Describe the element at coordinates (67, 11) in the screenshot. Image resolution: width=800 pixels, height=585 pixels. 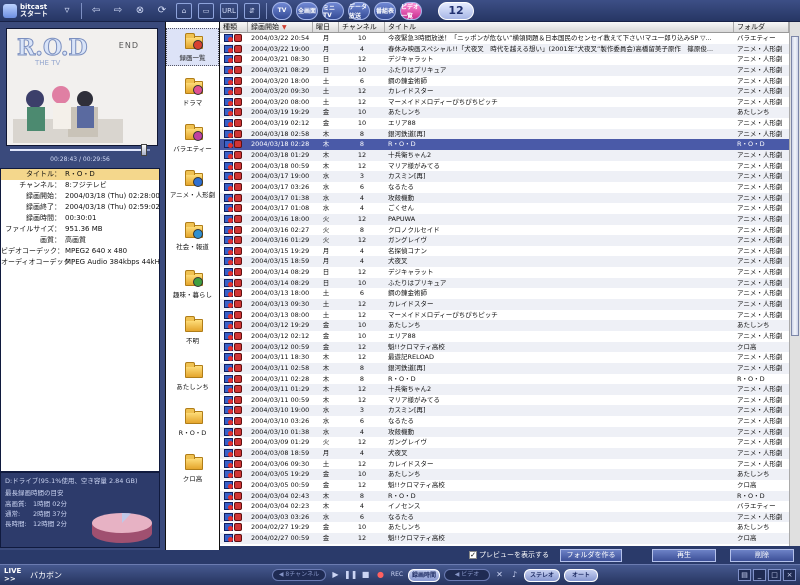
I see `menu-dropdown-icon: ▿` at that location.